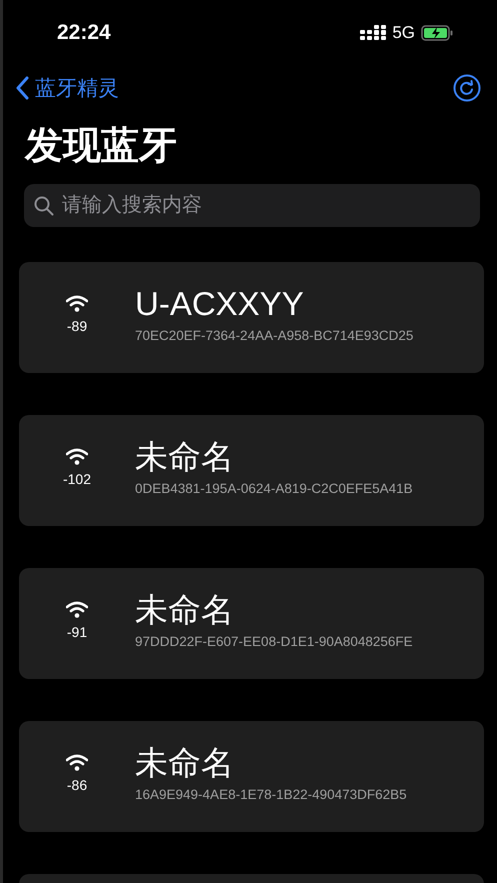 The image size is (497, 883). Describe the element at coordinates (274, 641) in the screenshot. I see `device-uuid: 97DDD22F-E607-EE08-D1E1-90A8048256FE` at that location.